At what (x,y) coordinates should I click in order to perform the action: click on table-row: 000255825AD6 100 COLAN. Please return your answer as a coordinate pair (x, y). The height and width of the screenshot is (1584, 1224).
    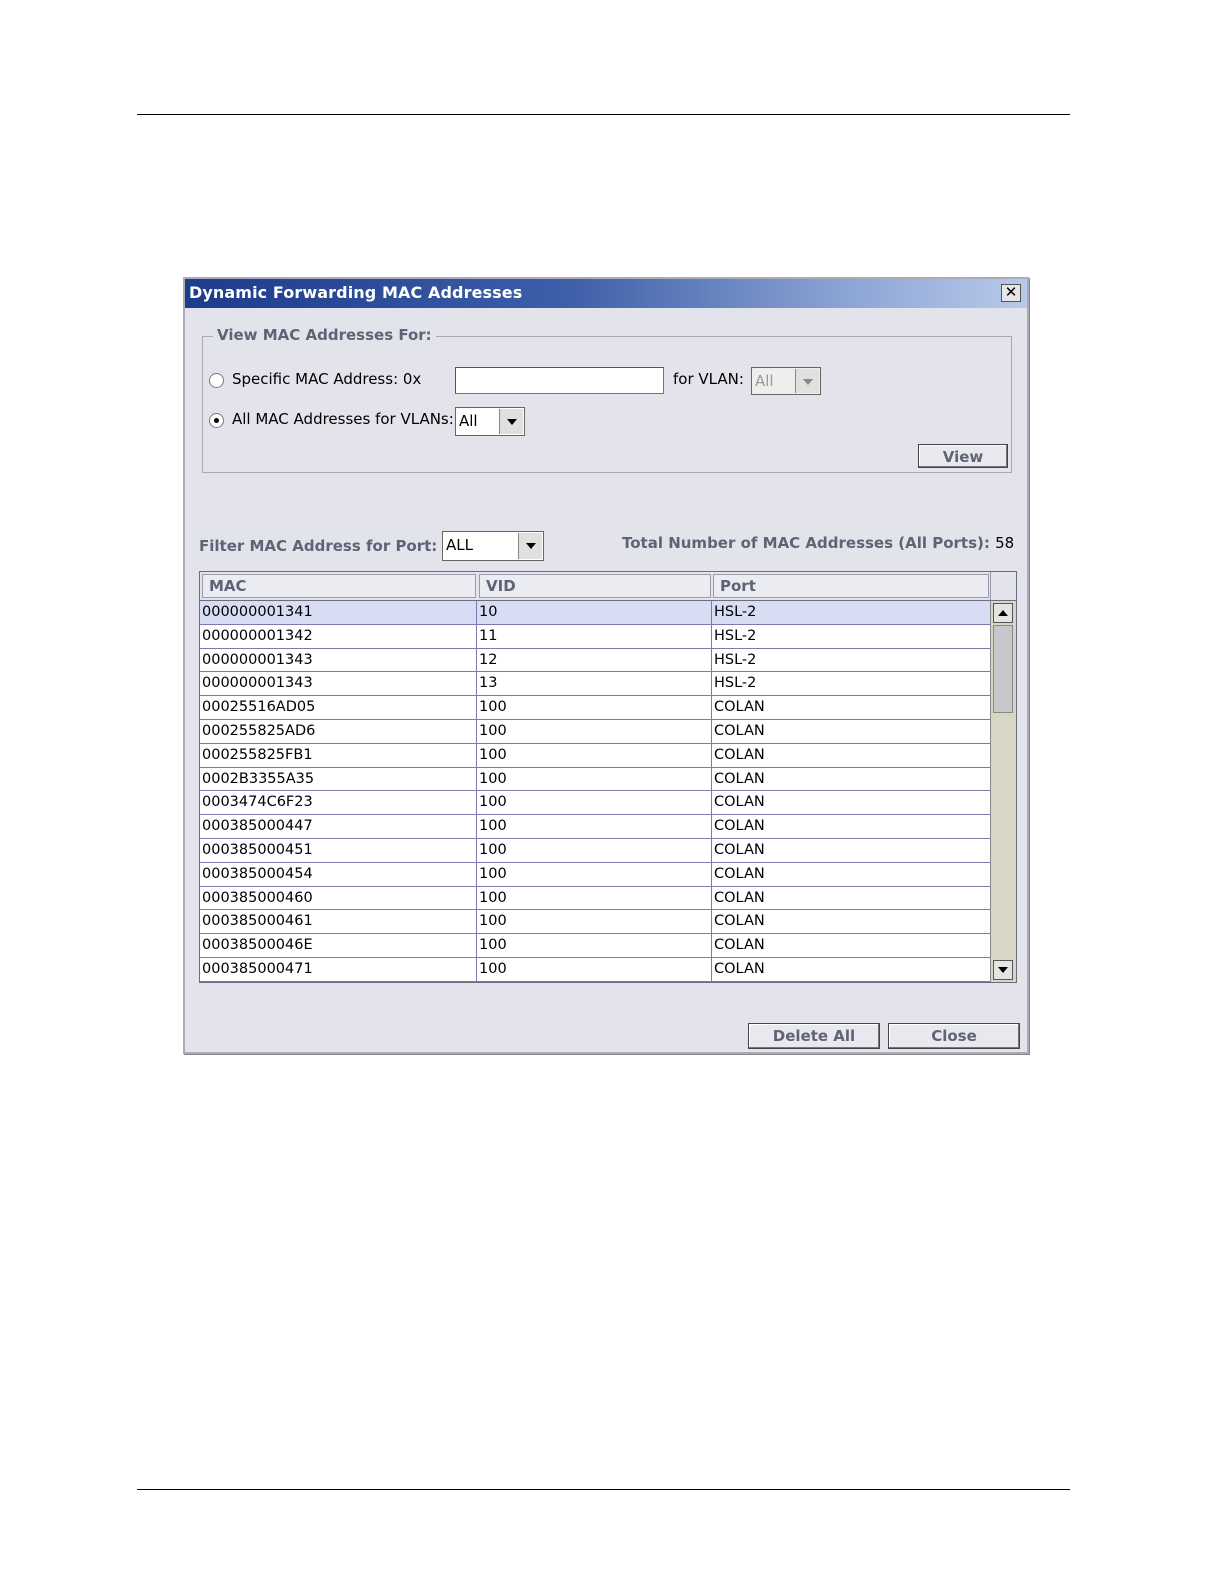
    Looking at the image, I should click on (595, 731).